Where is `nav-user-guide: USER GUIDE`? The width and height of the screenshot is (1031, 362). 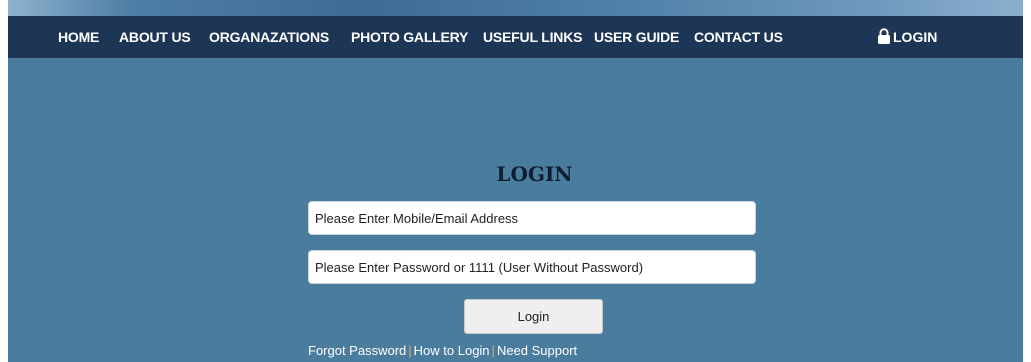
nav-user-guide: USER GUIDE is located at coordinates (636, 37).